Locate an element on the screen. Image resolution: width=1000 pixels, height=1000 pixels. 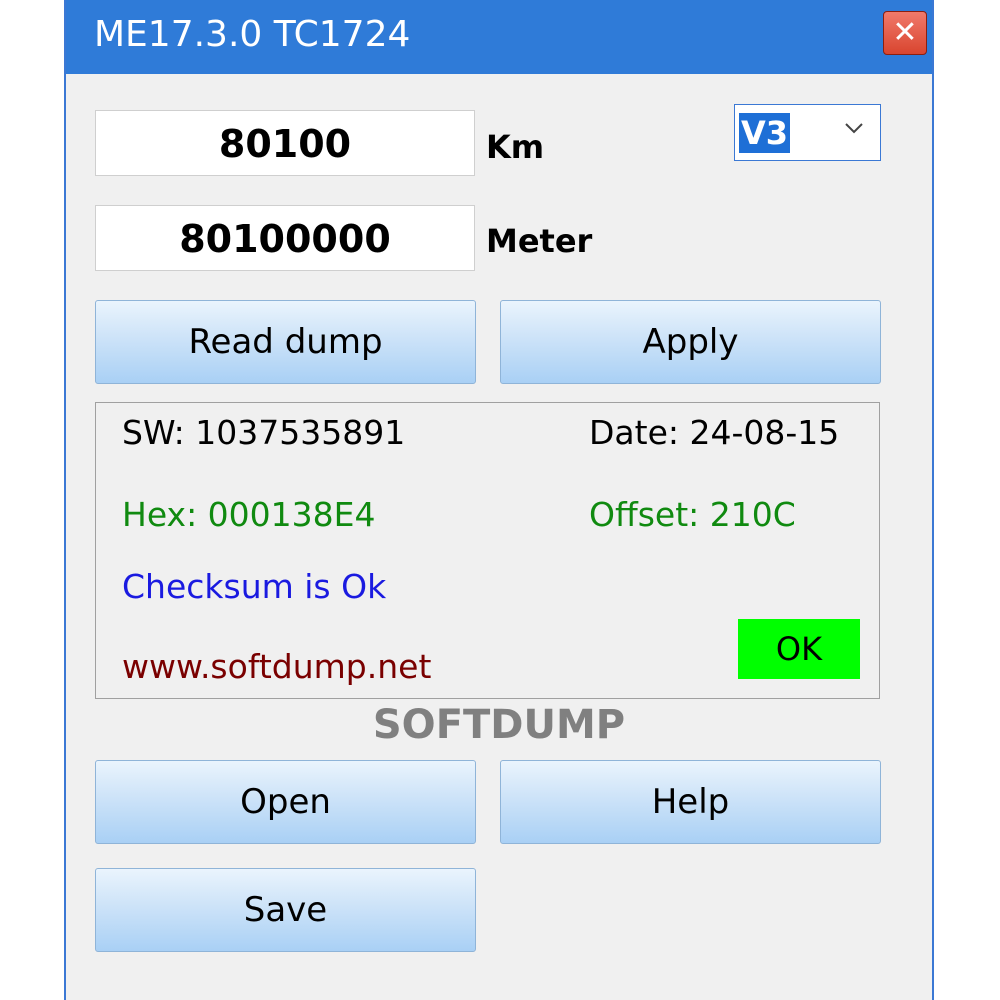
version-dropdown: V3 is located at coordinates (807, 132).